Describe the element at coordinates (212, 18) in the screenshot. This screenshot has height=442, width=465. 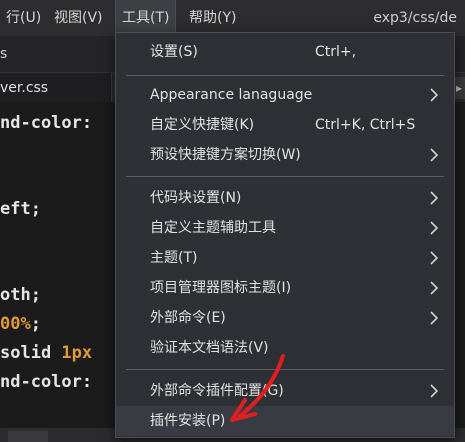
I see `menu-help: 帮助(Y)` at that location.